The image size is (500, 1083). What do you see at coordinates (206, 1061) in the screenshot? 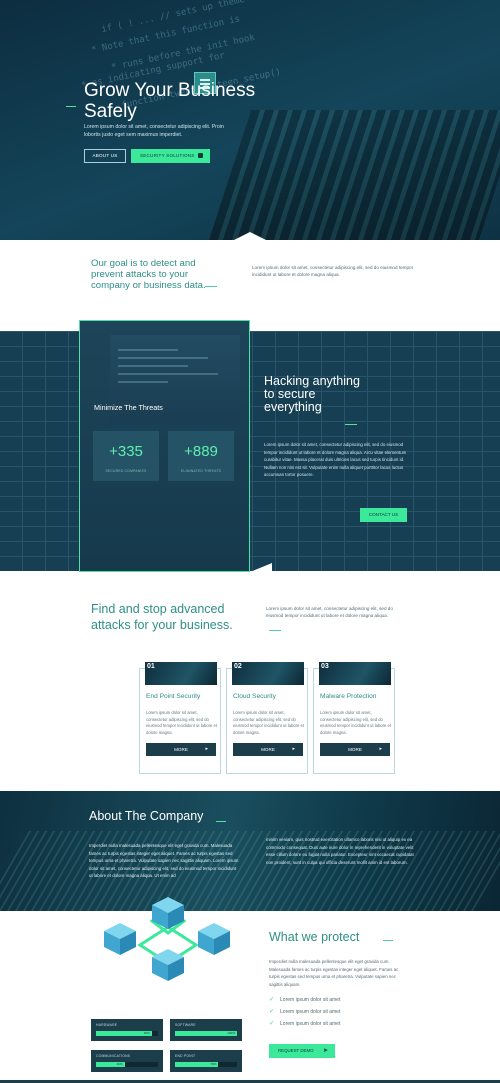
I see `skill-bar-endpoint: END POINT 70%` at bounding box center [206, 1061].